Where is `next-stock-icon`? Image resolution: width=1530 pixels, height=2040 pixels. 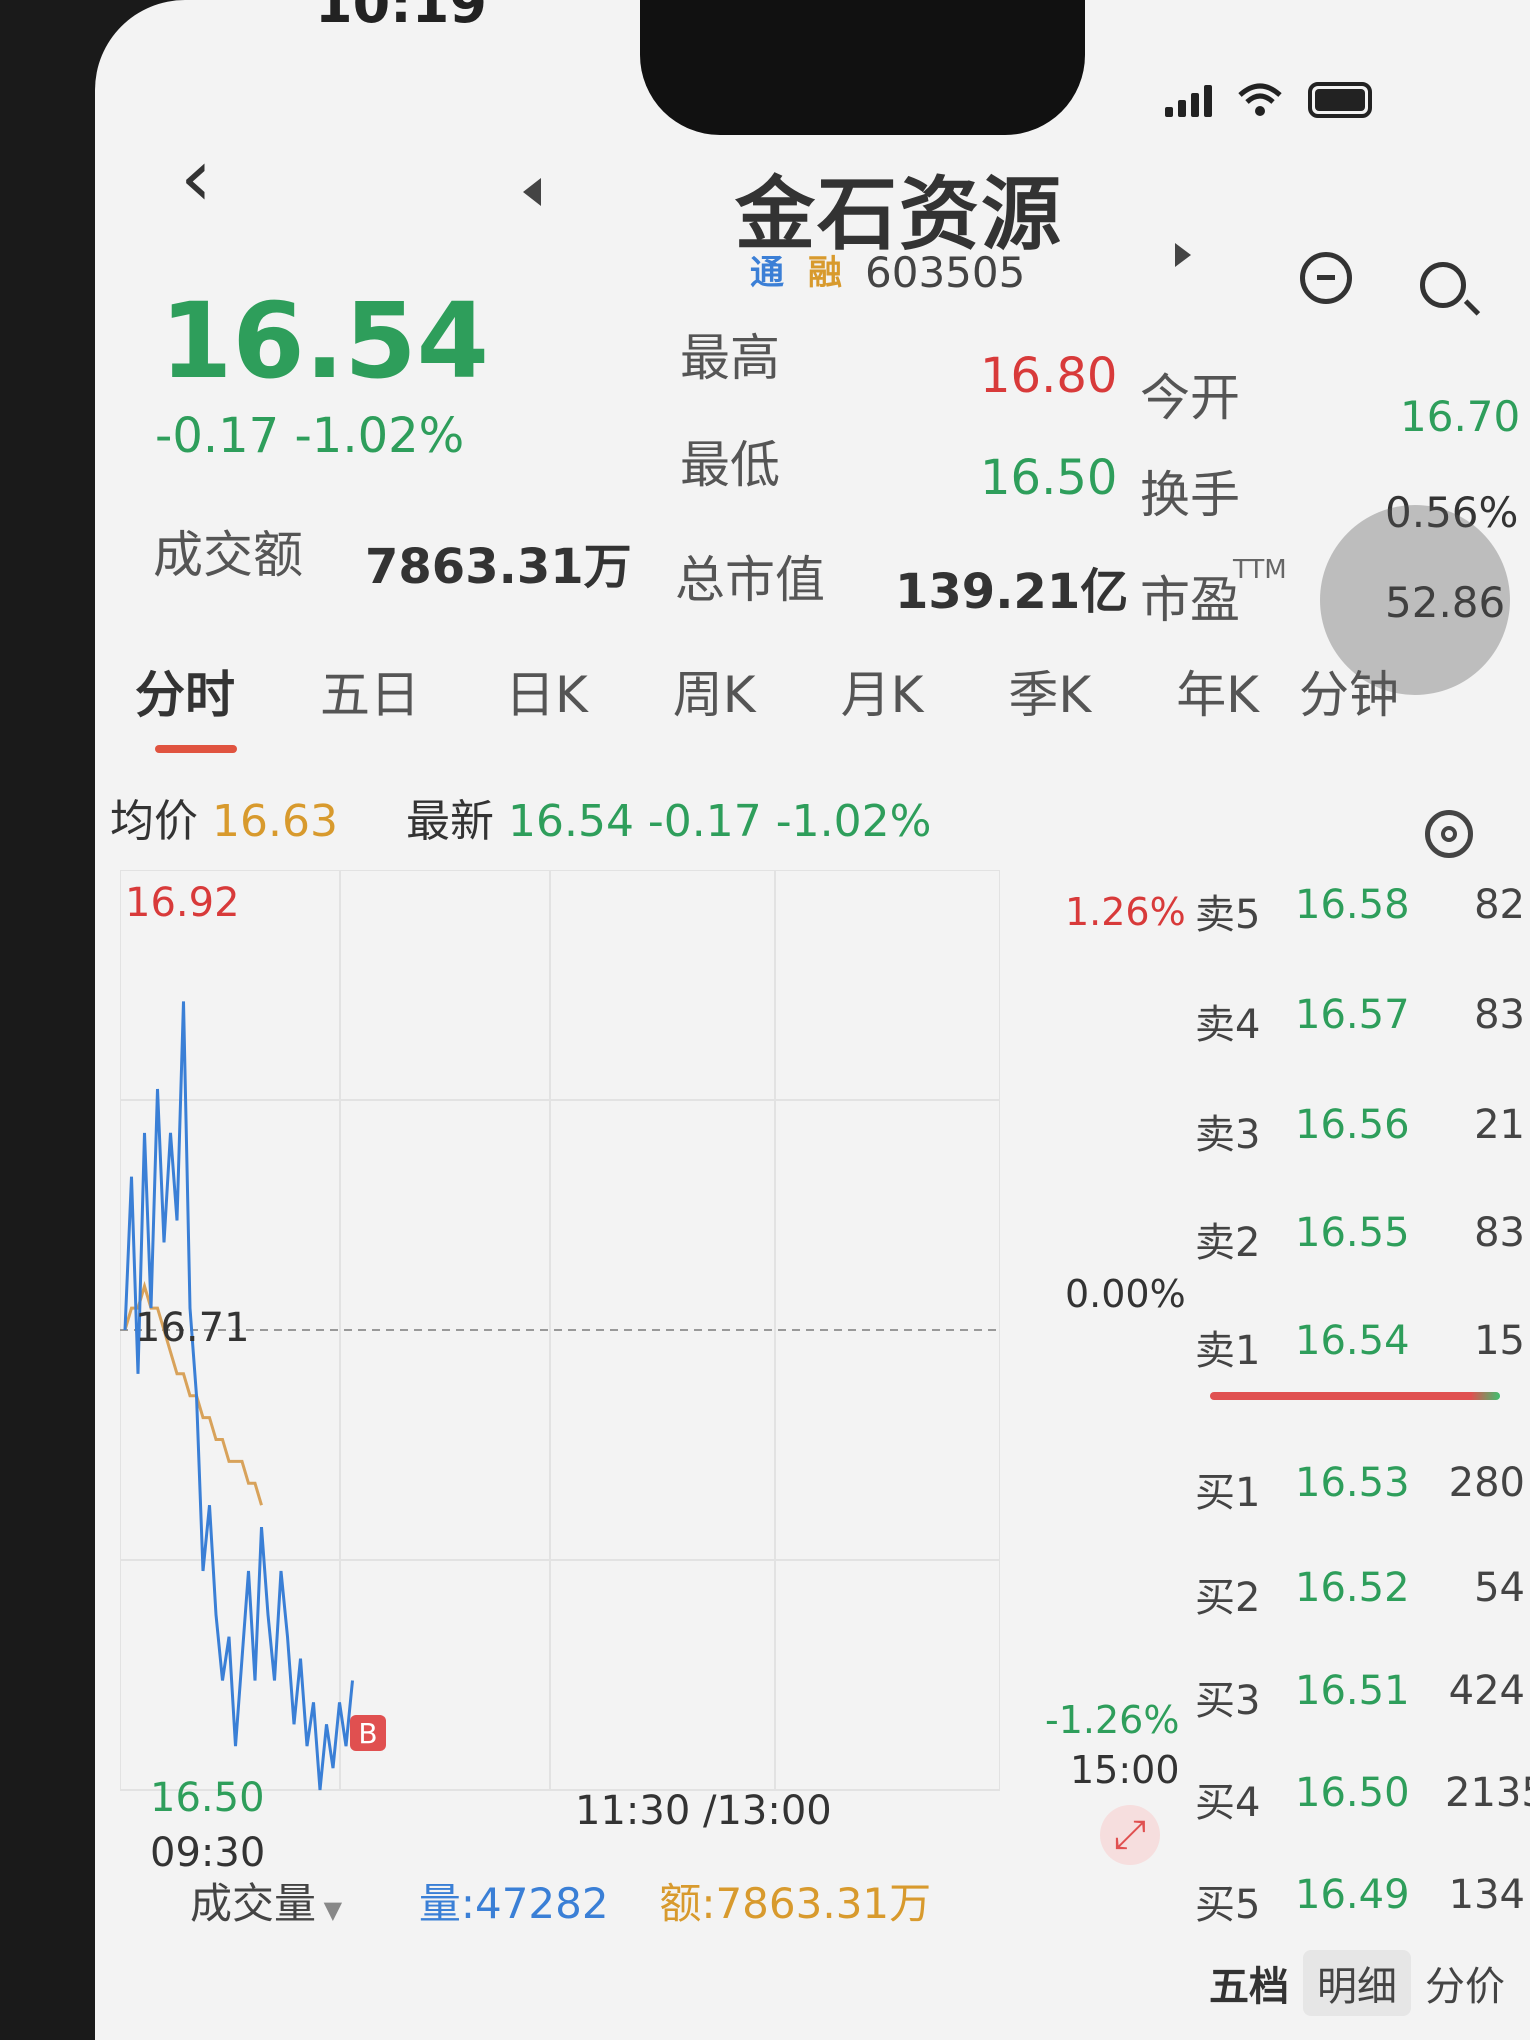 next-stock-icon is located at coordinates (1183, 255).